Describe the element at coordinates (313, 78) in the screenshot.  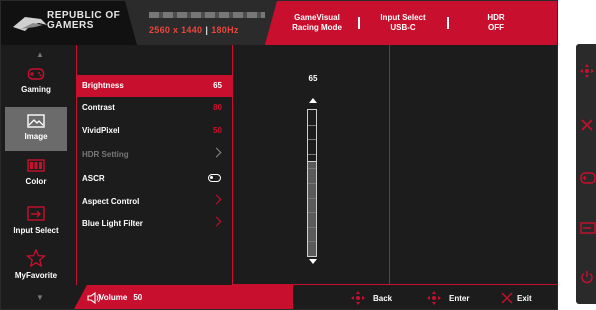
I see `slider-value: 65` at that location.